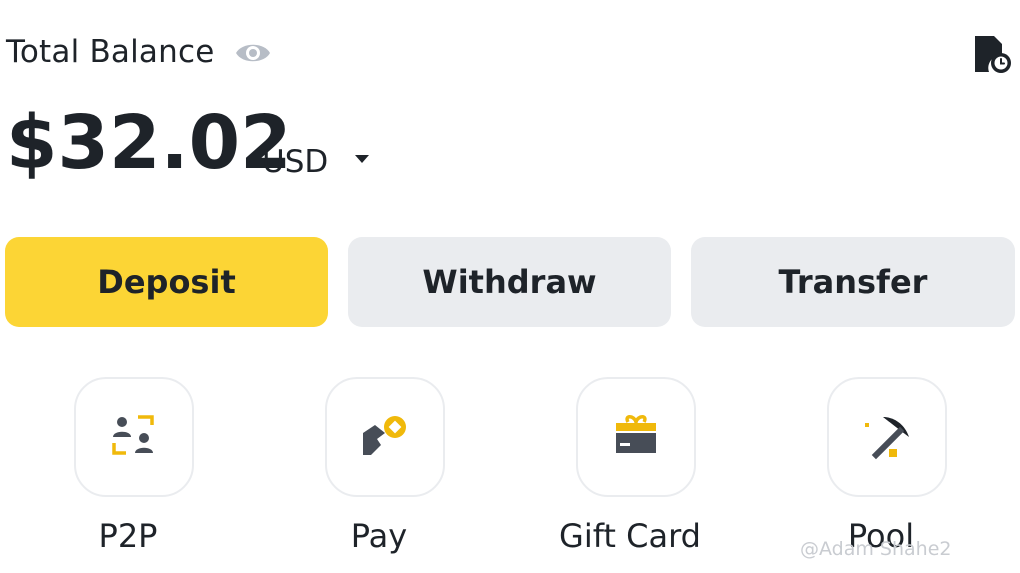 Image resolution: width=1020 pixels, height=573 pixels. I want to click on shortcut-pay: Pay, so click(389, 475).